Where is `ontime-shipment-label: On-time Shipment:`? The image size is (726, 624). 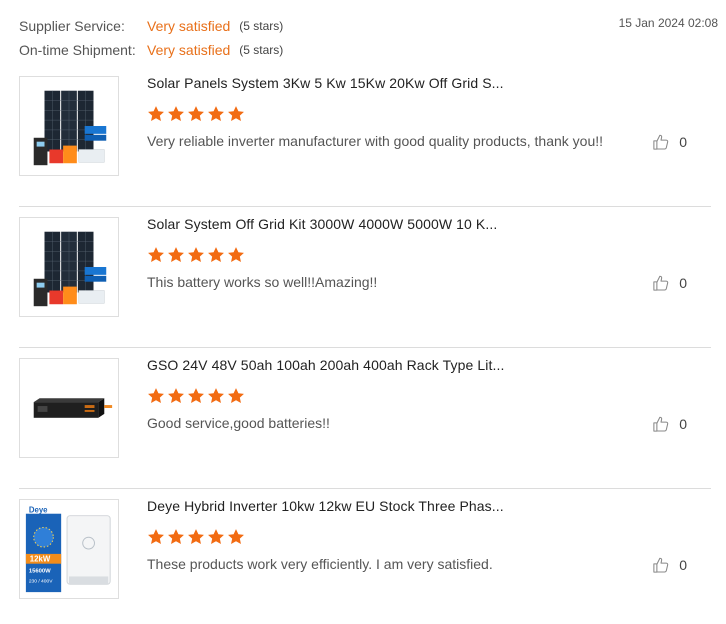
ontime-shipment-label: On-time Shipment: is located at coordinates (77, 50).